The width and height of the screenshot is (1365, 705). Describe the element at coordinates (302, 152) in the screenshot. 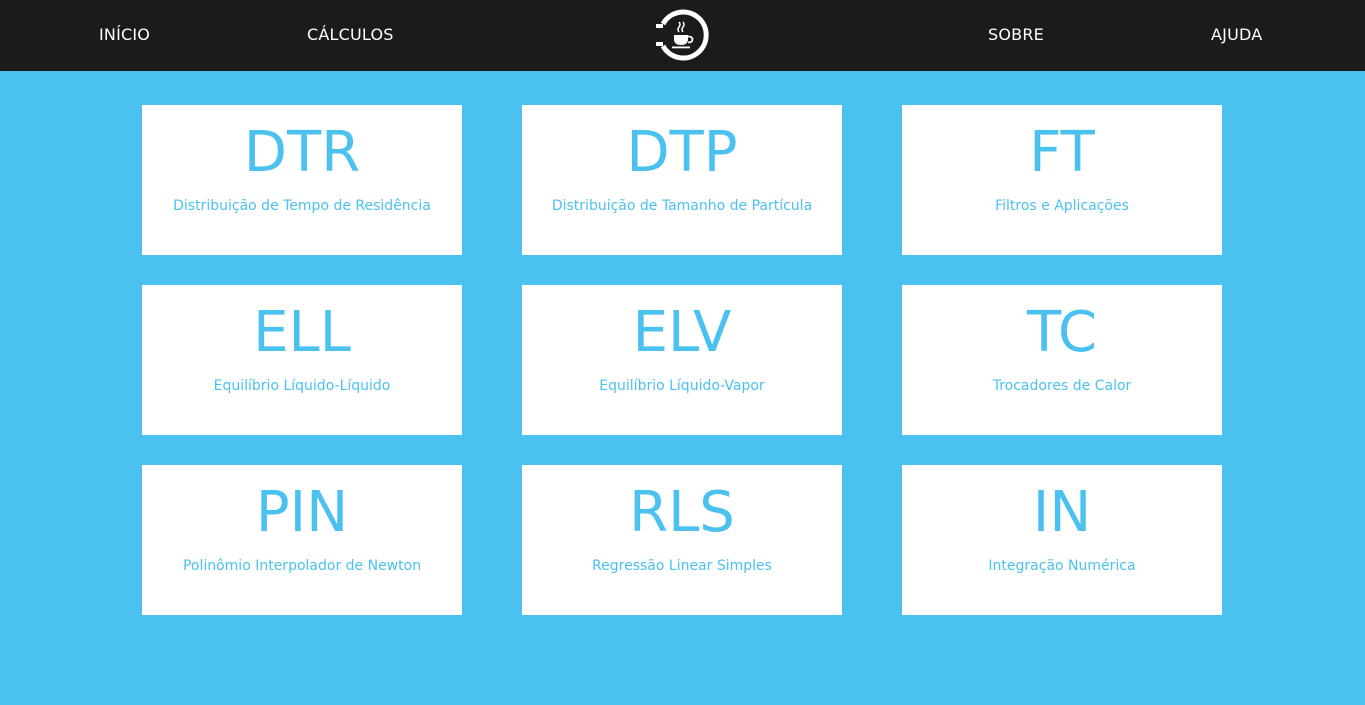

I see `card-abbreviation: DTR` at that location.